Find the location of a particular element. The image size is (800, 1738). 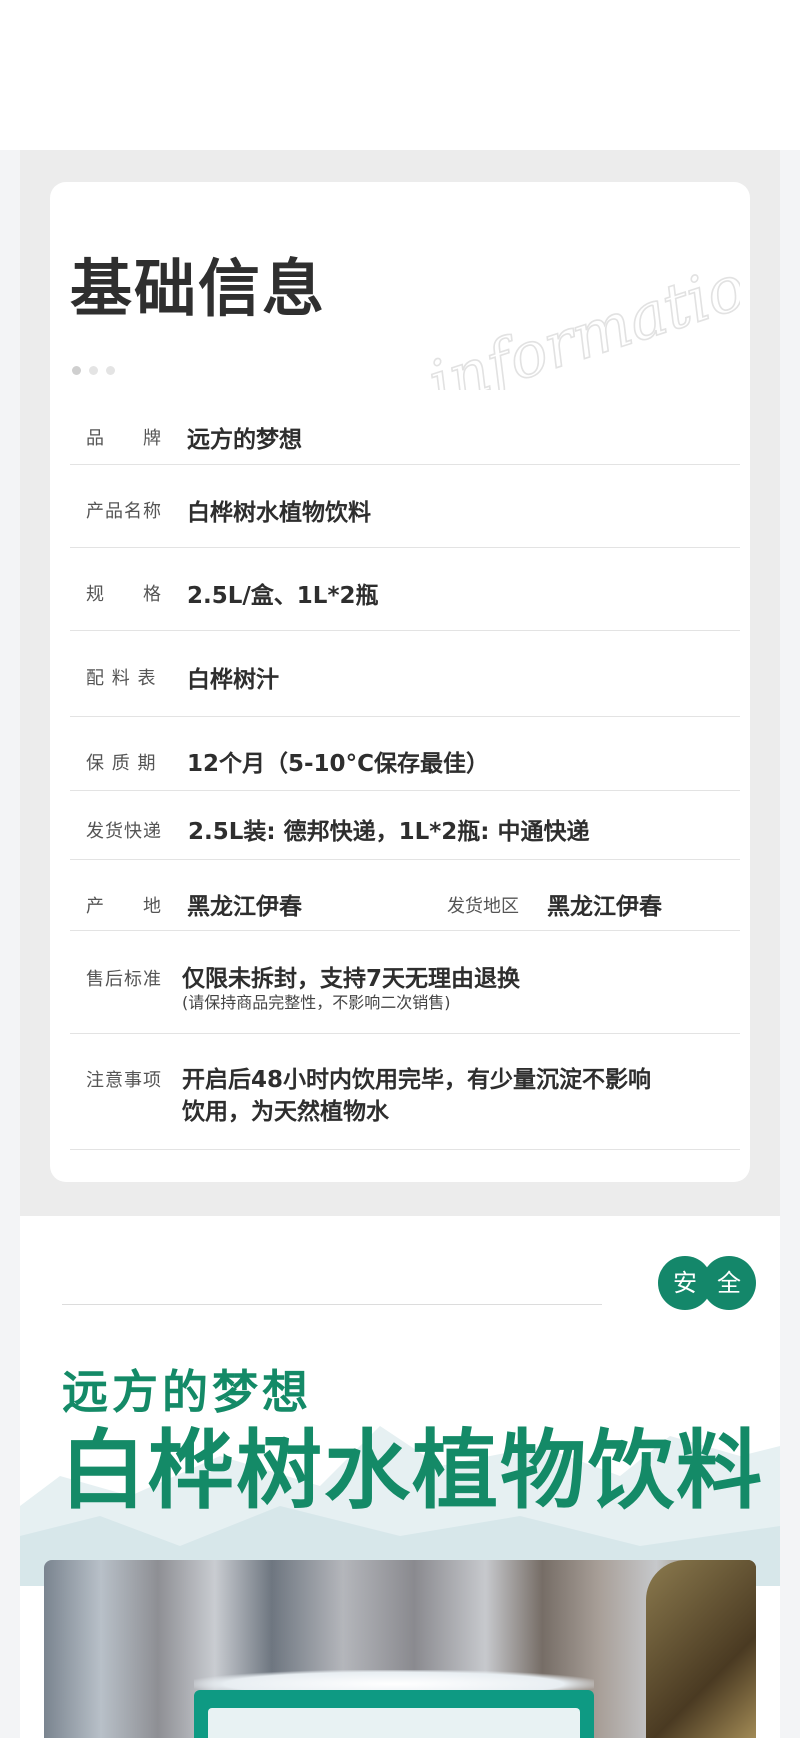

information-watermark: information is located at coordinates (579, 313).